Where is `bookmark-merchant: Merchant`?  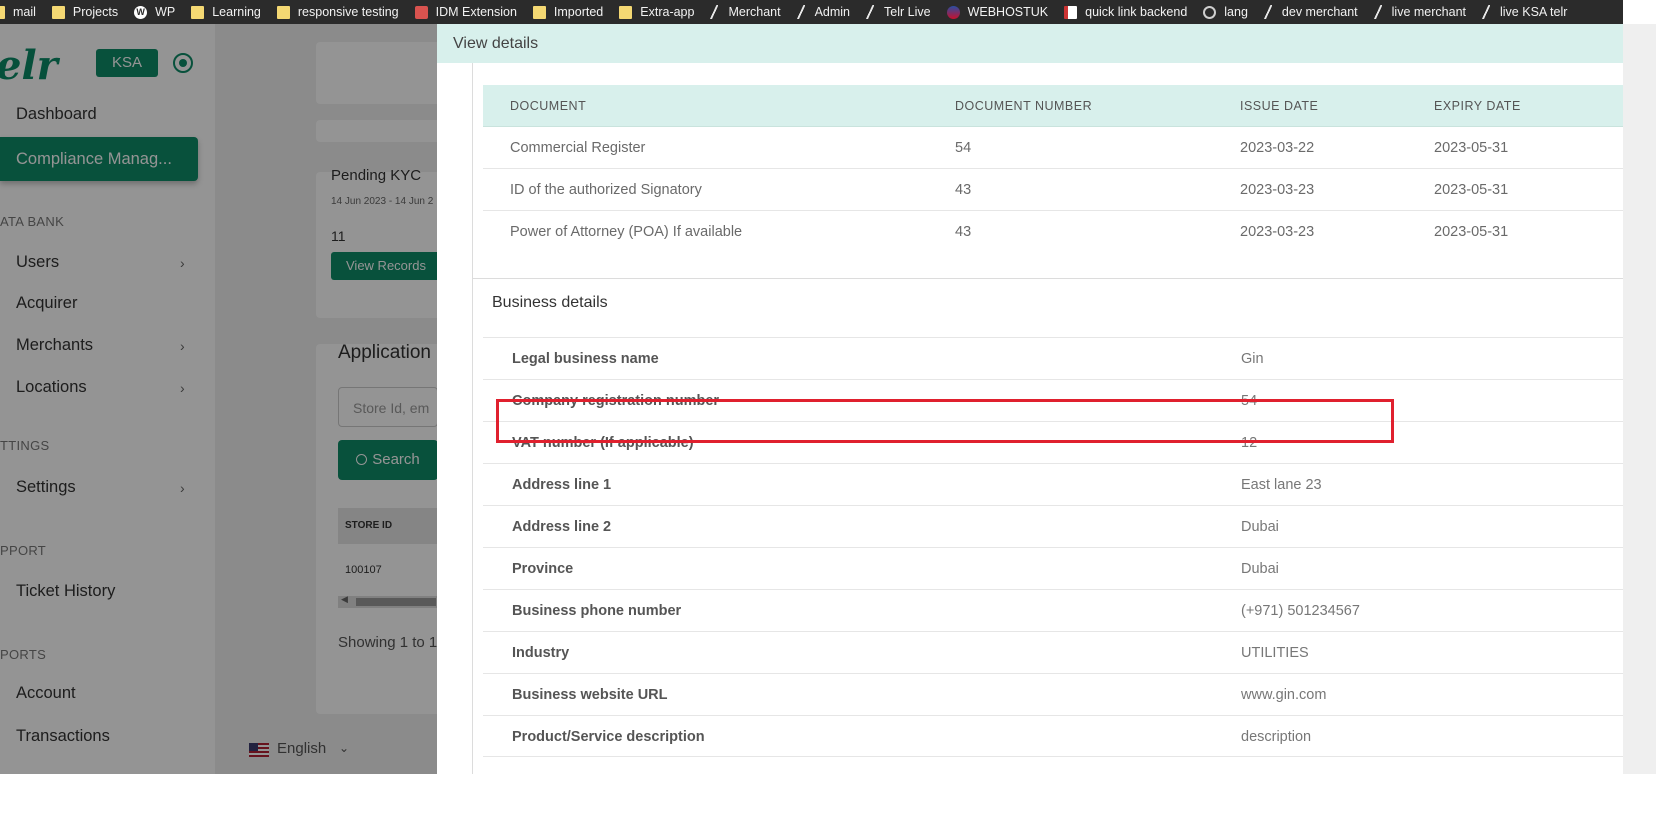 bookmark-merchant: Merchant is located at coordinates (745, 12).